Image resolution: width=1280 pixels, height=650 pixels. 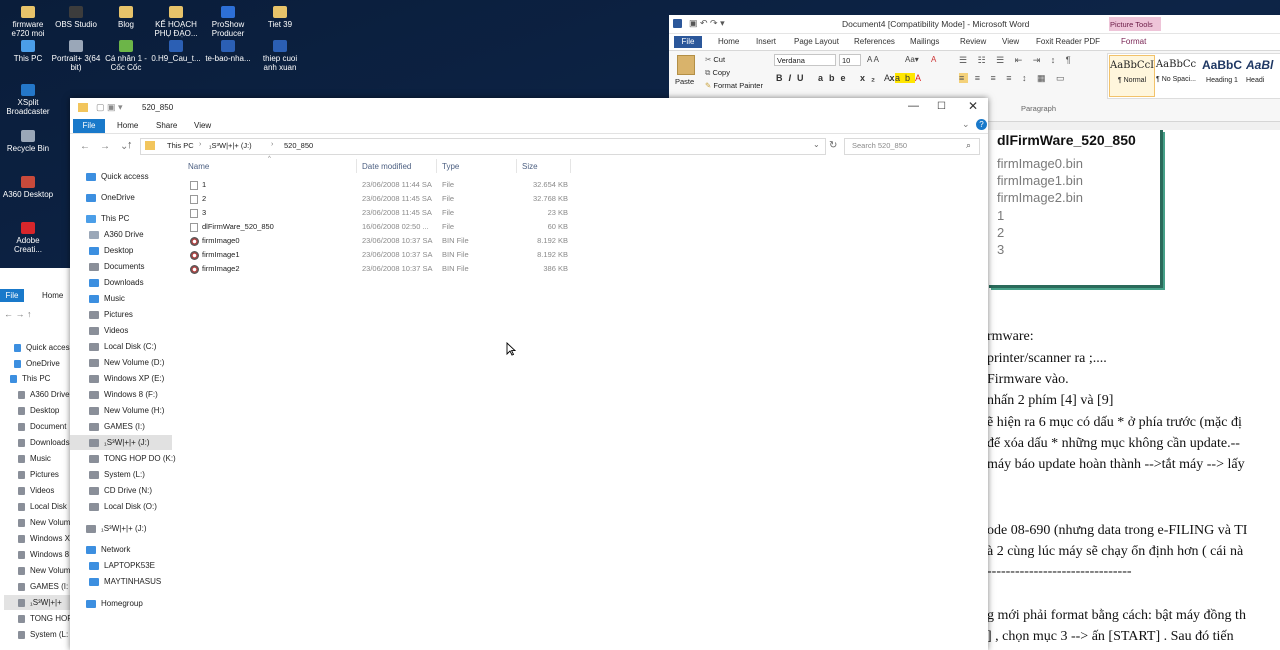 I want to click on explorer-back-tab-home: Home, so click(x=52, y=295).